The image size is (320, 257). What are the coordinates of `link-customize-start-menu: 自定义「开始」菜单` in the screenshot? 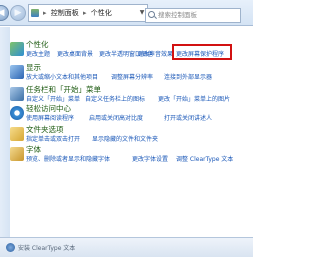 It's located at (53, 100).